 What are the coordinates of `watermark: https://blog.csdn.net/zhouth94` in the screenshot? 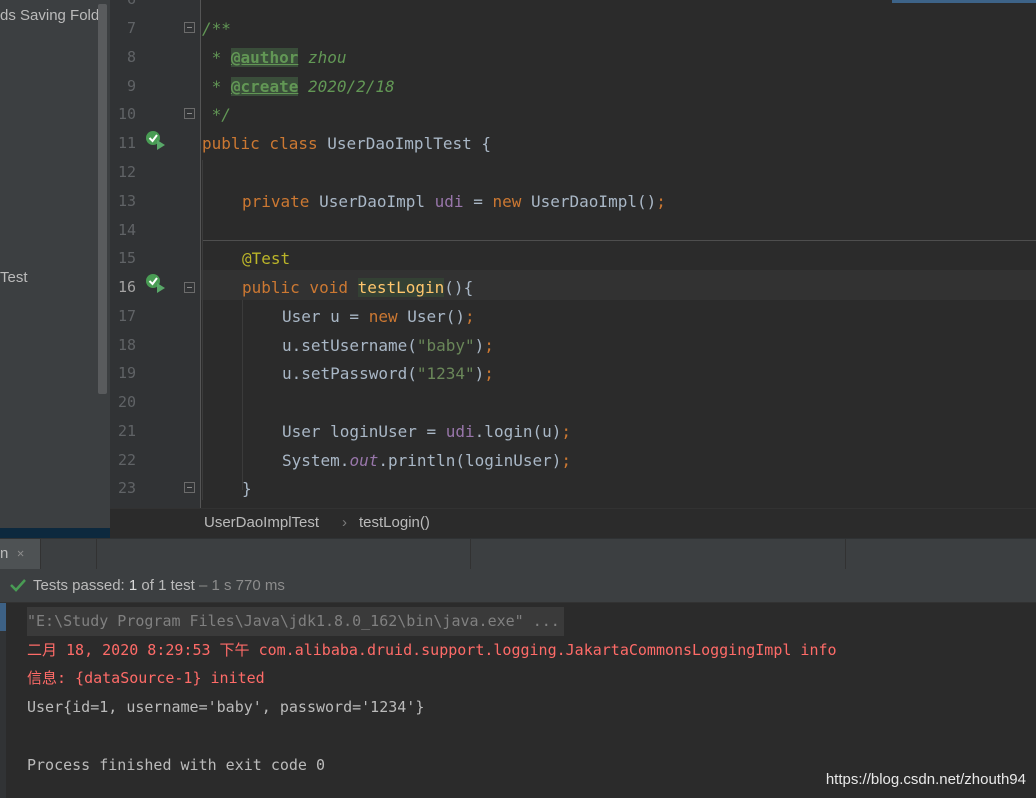 It's located at (925, 779).